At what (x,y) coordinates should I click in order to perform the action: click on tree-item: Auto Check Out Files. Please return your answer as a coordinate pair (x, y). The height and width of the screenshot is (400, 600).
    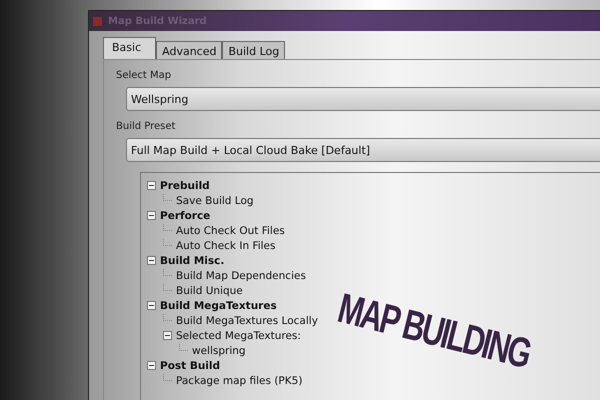
    Looking at the image, I should click on (230, 230).